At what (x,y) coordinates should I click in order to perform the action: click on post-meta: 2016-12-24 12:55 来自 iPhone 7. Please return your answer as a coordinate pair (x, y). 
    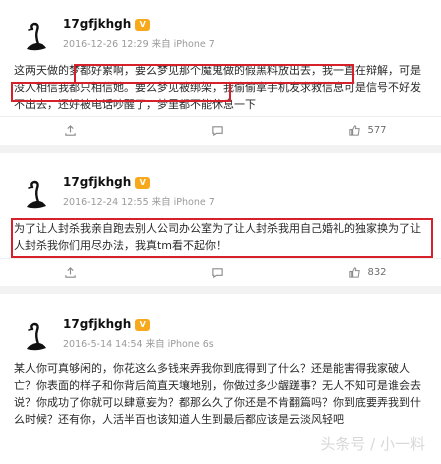
    Looking at the image, I should click on (139, 202).